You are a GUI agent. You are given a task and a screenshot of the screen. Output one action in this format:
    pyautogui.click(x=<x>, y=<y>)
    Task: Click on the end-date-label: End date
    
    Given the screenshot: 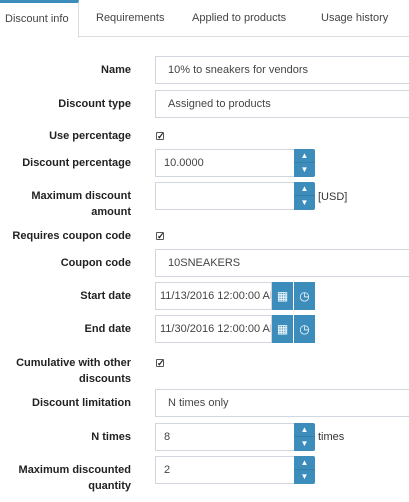 What is the action you would take?
    pyautogui.click(x=107, y=329)
    